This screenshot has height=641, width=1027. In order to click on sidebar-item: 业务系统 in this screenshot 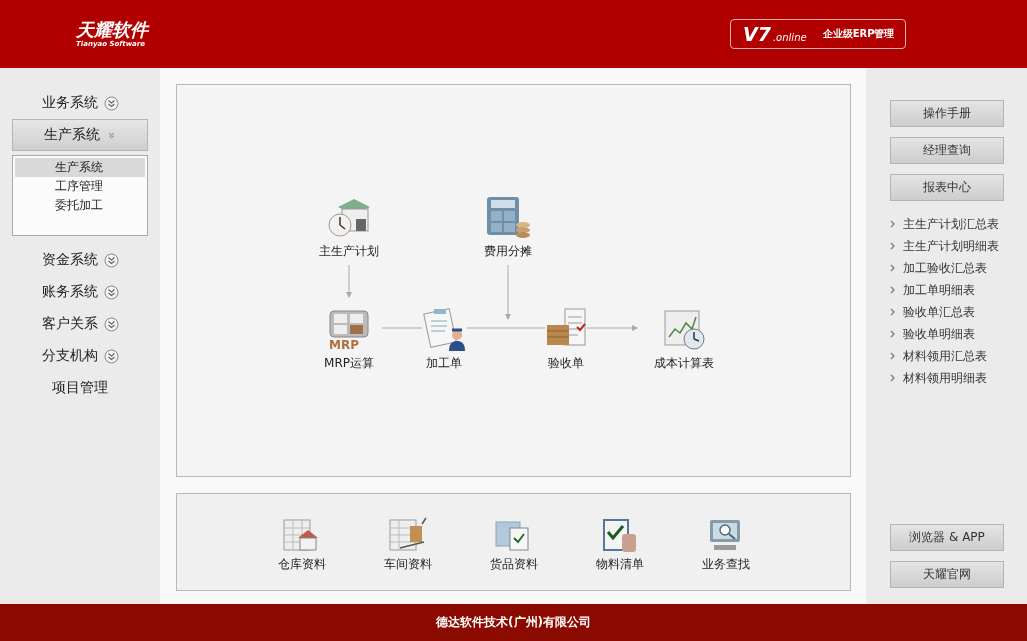, I will do `click(80, 103)`.